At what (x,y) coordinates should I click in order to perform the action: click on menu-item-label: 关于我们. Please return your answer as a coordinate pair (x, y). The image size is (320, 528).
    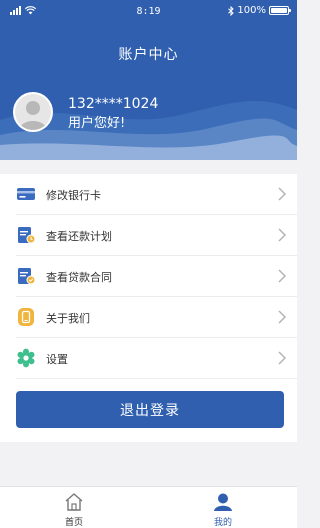
    Looking at the image, I should click on (68, 318).